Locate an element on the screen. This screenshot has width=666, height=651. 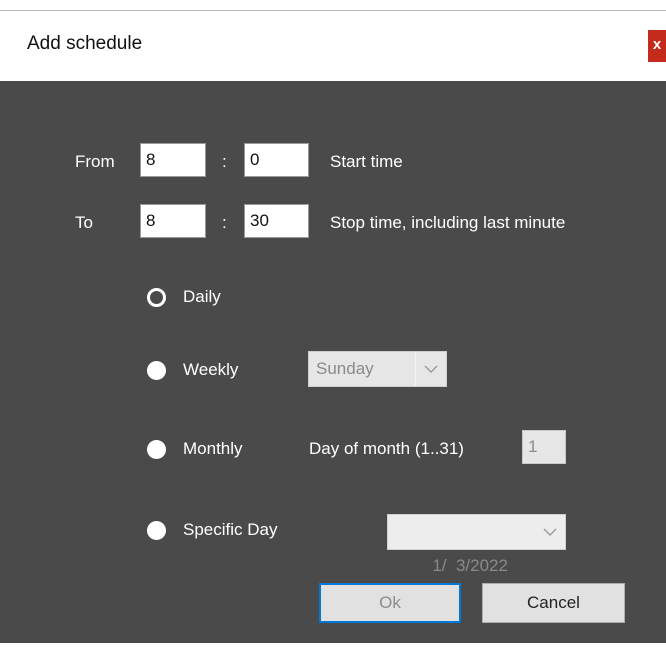
specific-date-picker: 1/ 3/2022 is located at coordinates (476, 544).